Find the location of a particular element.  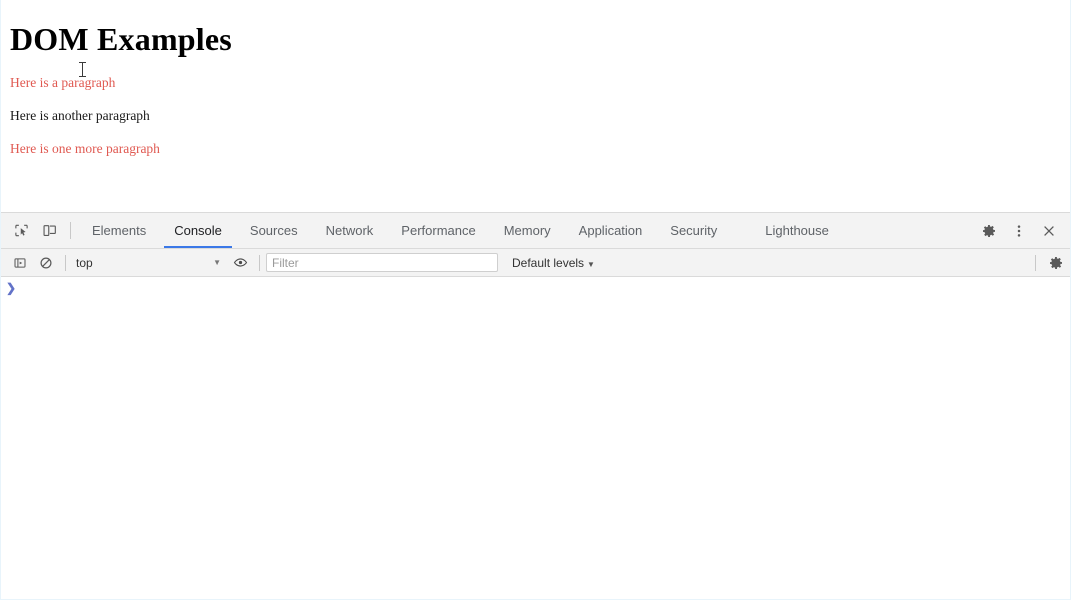

console-levels-selector: Default levels ▼ is located at coordinates (553, 263).